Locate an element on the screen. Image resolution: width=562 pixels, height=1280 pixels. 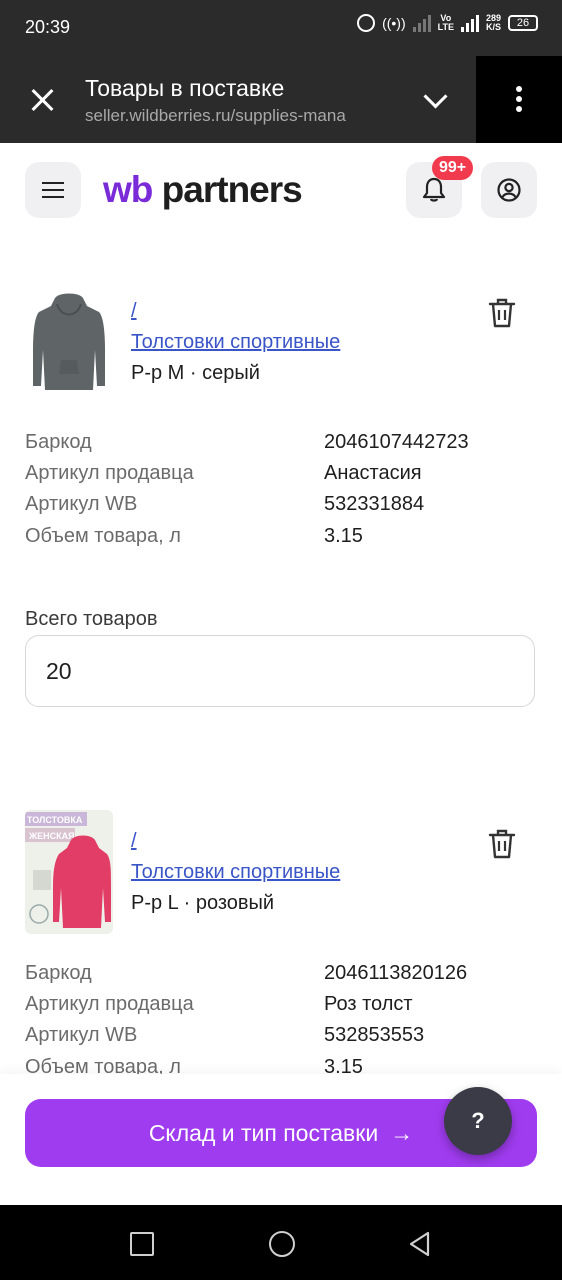
app-header: wb partners 99+ is located at coordinates (281, 190).